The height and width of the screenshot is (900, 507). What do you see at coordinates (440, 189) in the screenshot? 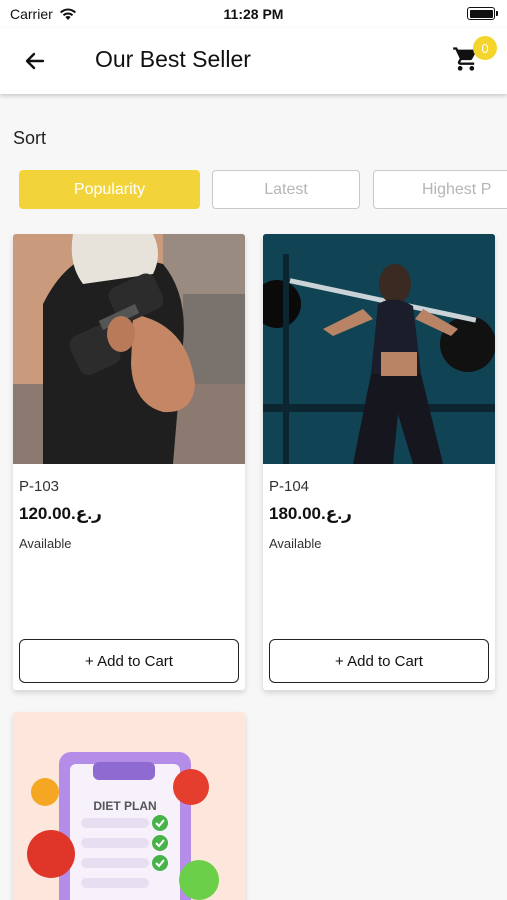
I see `sort-highest-price-button: Highest P` at bounding box center [440, 189].